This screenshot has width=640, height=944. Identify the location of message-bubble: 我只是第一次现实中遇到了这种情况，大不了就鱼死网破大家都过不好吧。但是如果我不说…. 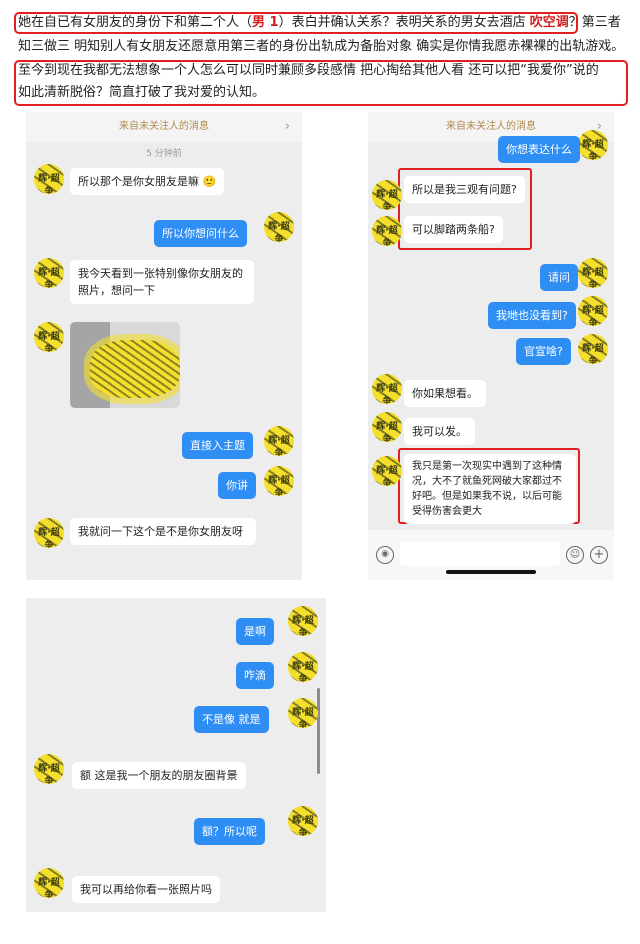
(490, 489).